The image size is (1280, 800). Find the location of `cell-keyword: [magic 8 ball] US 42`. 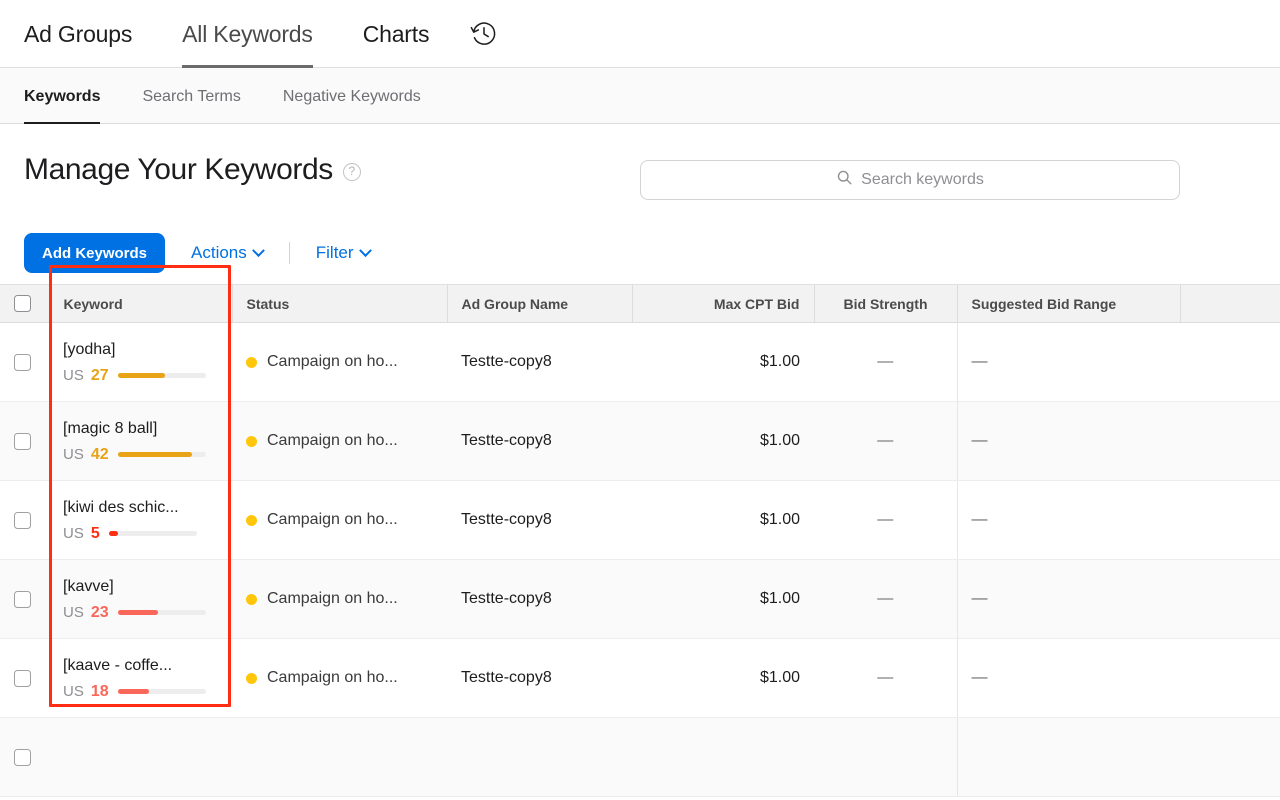

cell-keyword: [magic 8 ball] US 42 is located at coordinates (140, 441).